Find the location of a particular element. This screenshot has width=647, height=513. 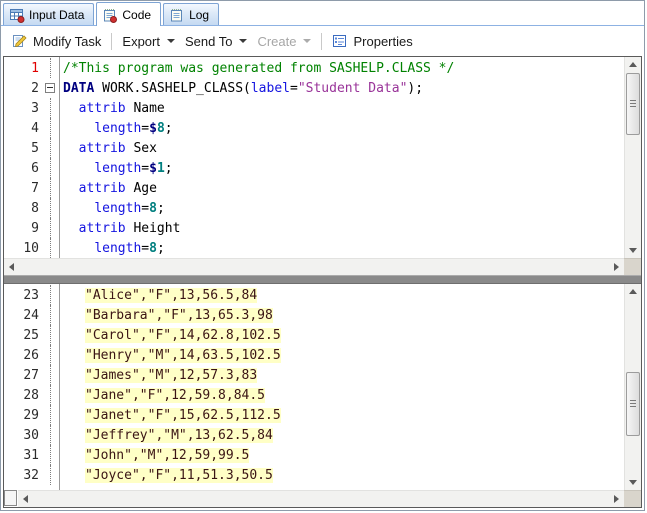

dataline-highlight: "Alice","F",13,56.5,84 is located at coordinates (171, 295).